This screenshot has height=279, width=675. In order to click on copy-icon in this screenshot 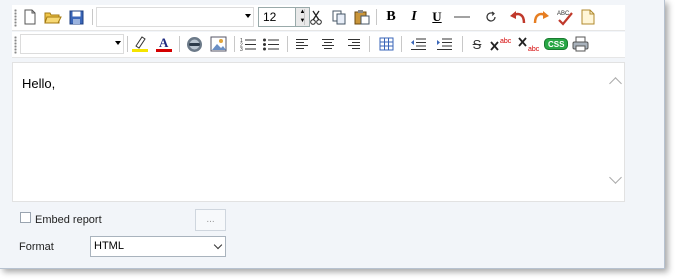, I will do `click(339, 17)`.